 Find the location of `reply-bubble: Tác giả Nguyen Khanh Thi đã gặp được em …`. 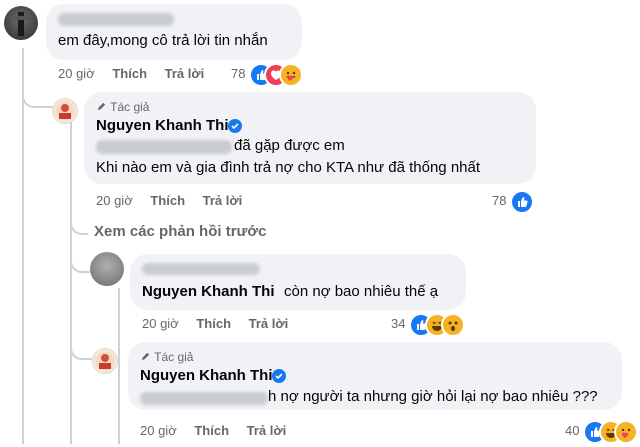

reply-bubble: Tác giả Nguyen Khanh Thi đã gặp được em … is located at coordinates (310, 138).